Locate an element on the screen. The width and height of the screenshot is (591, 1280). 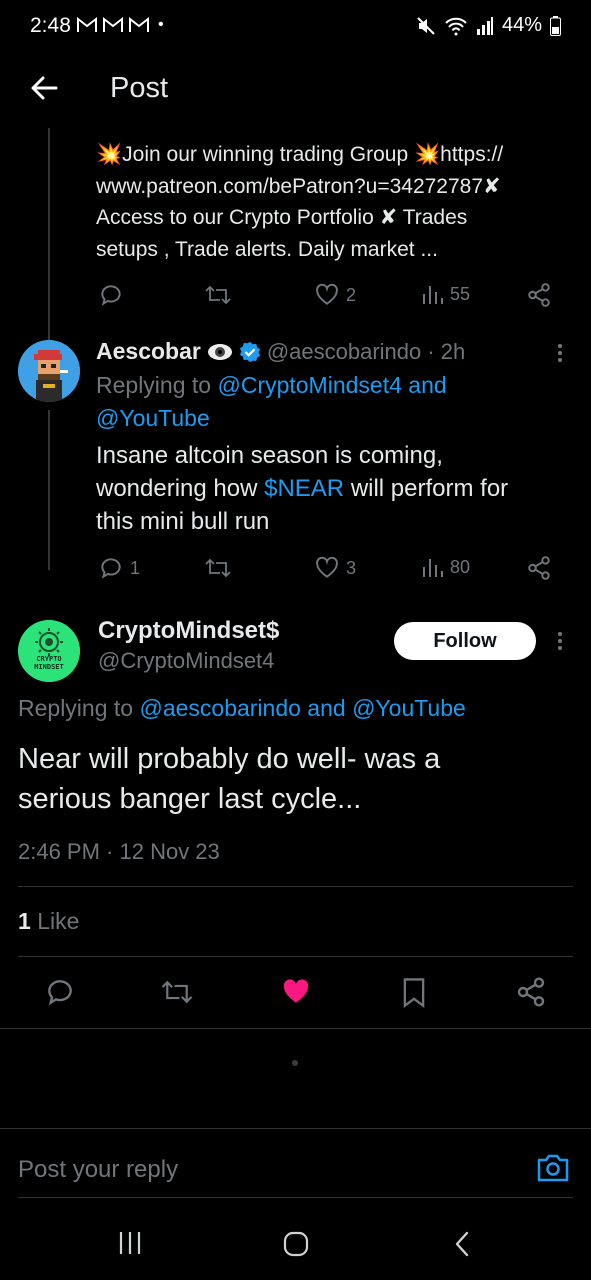
arrow-left-icon is located at coordinates (44, 88).